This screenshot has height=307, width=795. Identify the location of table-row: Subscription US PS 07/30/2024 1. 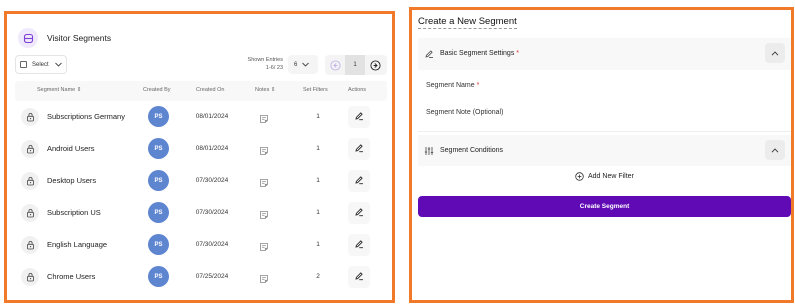
(201, 213).